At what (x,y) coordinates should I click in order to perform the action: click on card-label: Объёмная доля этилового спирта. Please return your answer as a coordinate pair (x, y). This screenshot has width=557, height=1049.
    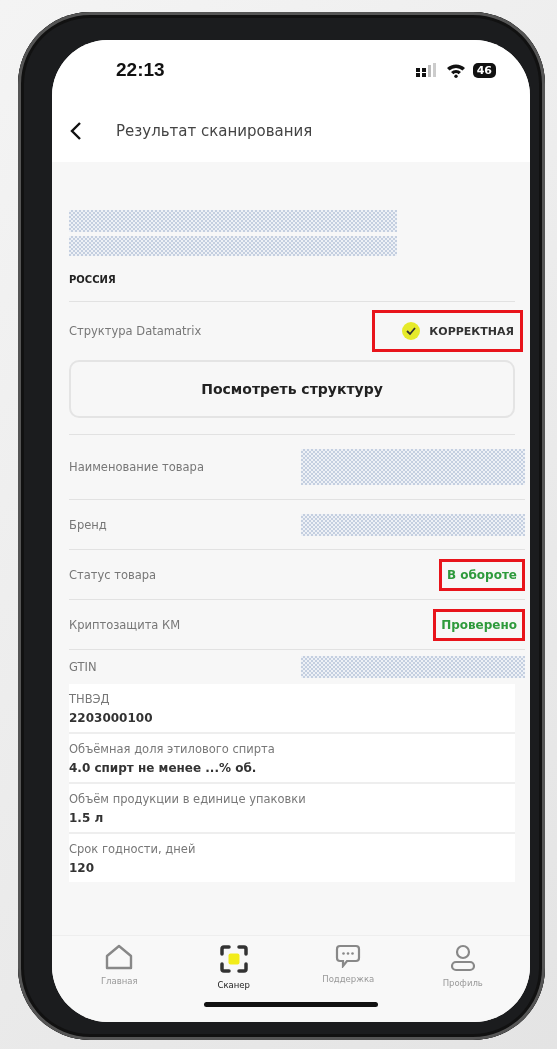
    Looking at the image, I should click on (172, 749).